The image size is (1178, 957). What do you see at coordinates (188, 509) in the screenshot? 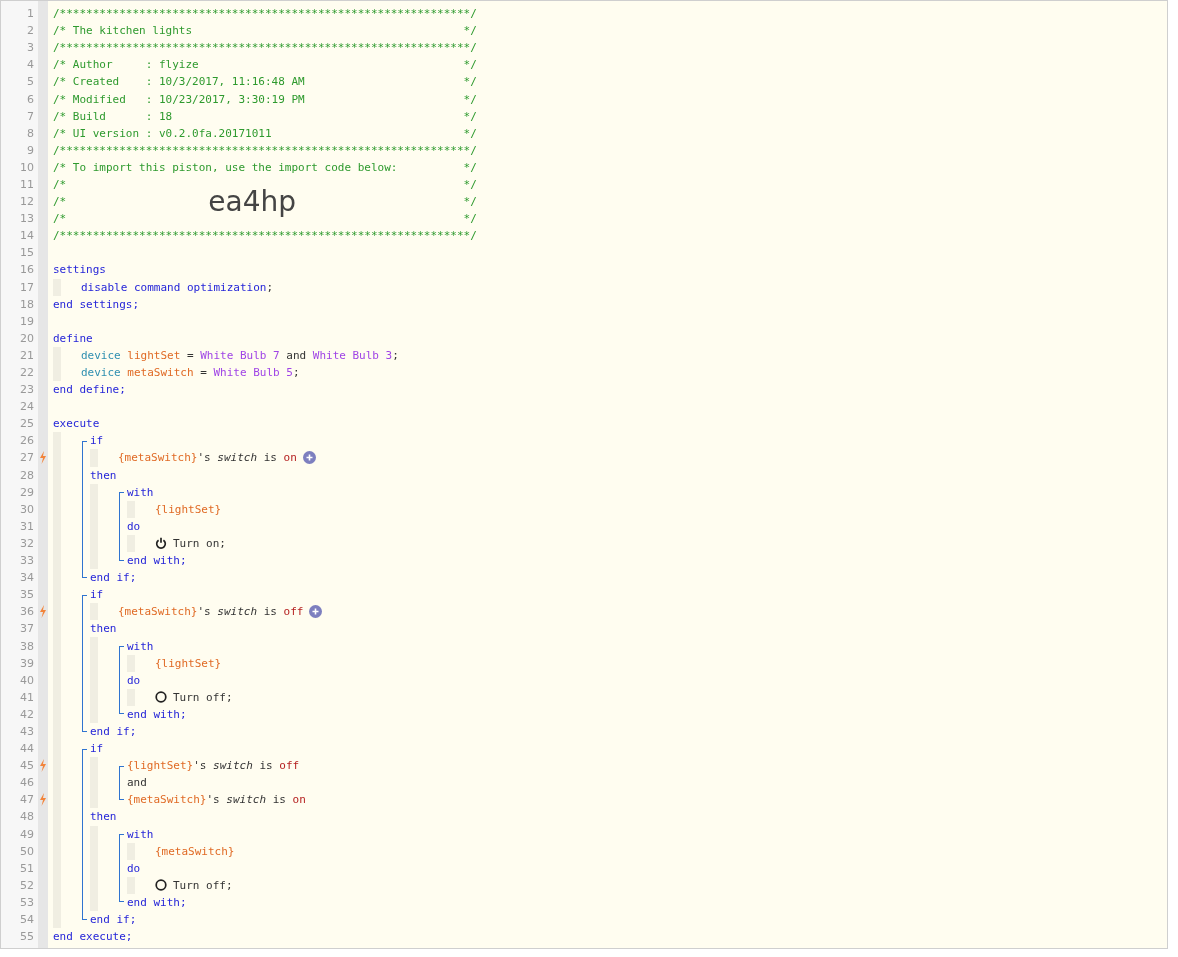
I see `variable-name: {lightSet}` at bounding box center [188, 509].